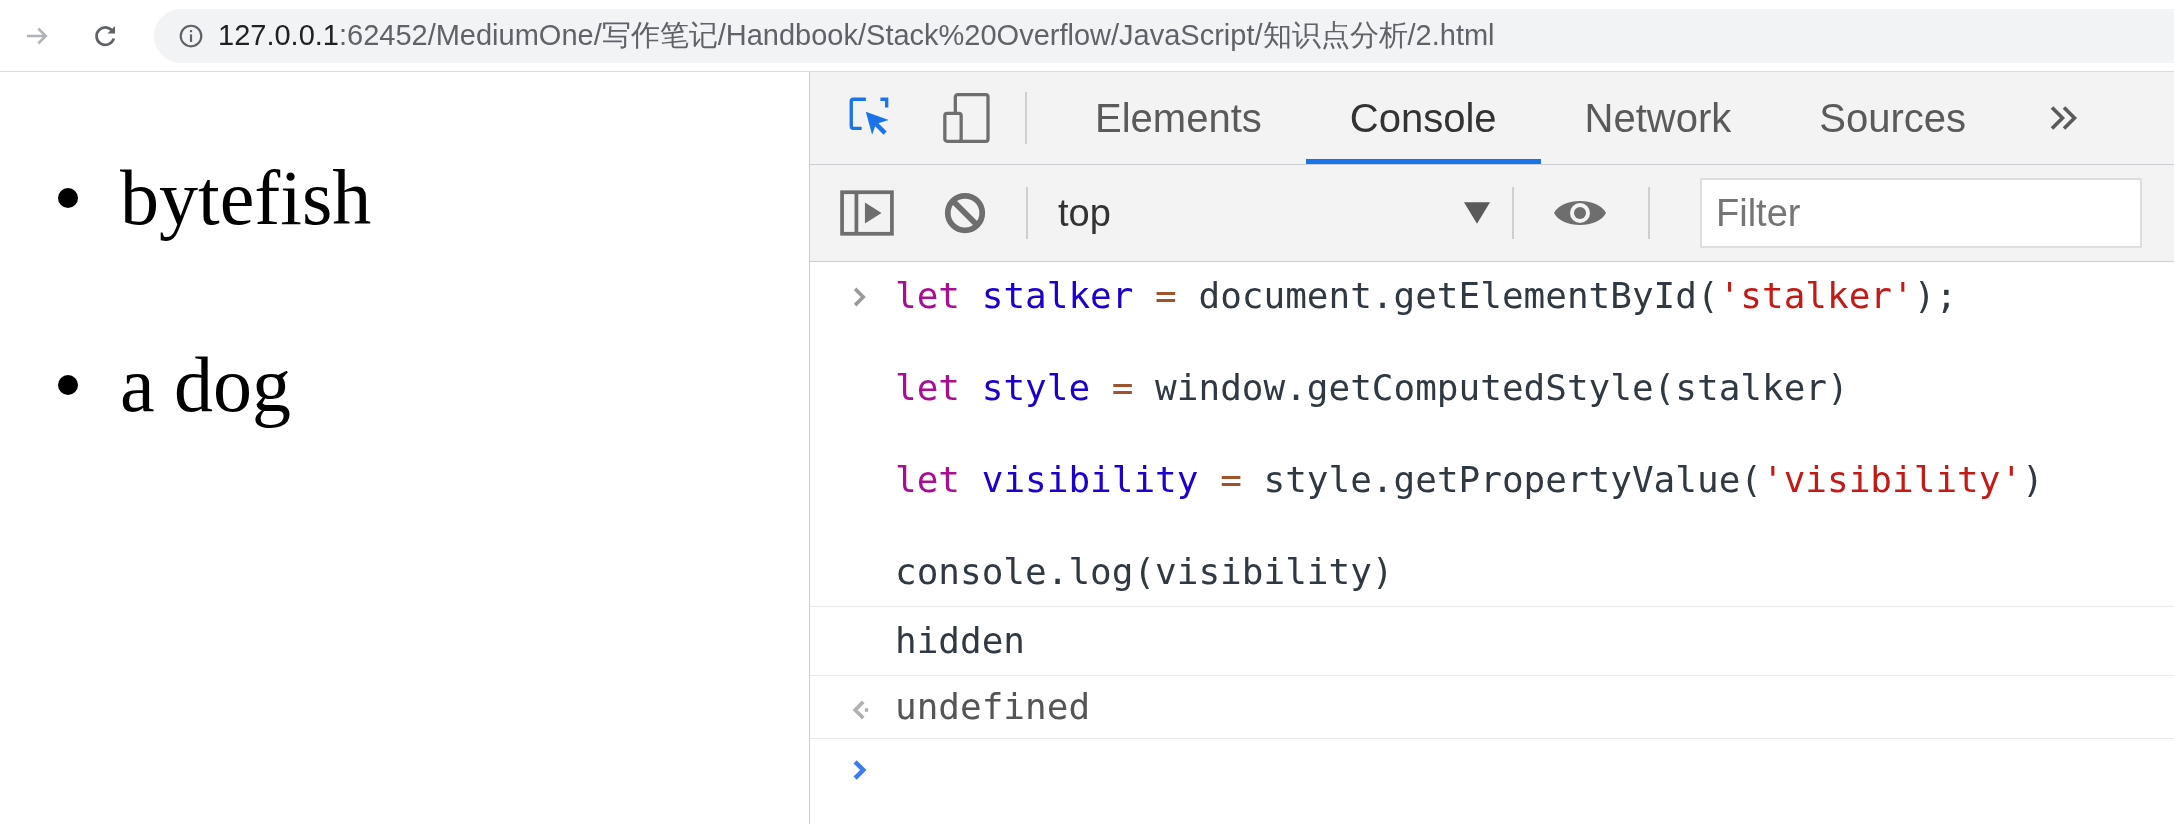 This screenshot has width=2174, height=824. What do you see at coordinates (1145, 572) in the screenshot?
I see `code-line: console.log(visibility)` at bounding box center [1145, 572].